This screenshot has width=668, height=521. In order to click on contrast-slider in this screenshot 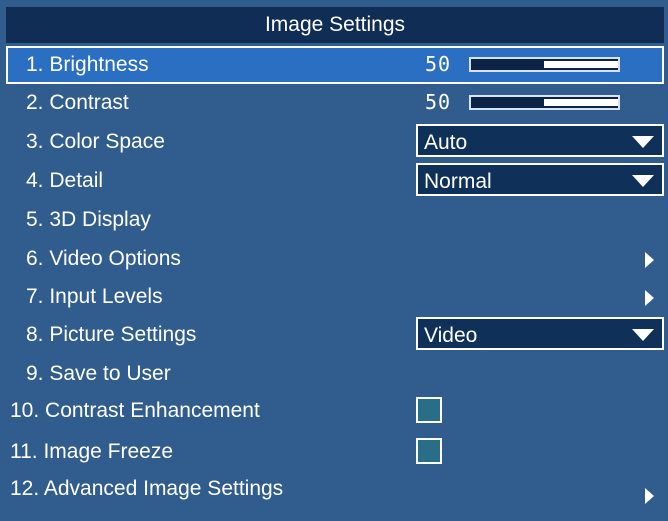, I will do `click(544, 102)`.